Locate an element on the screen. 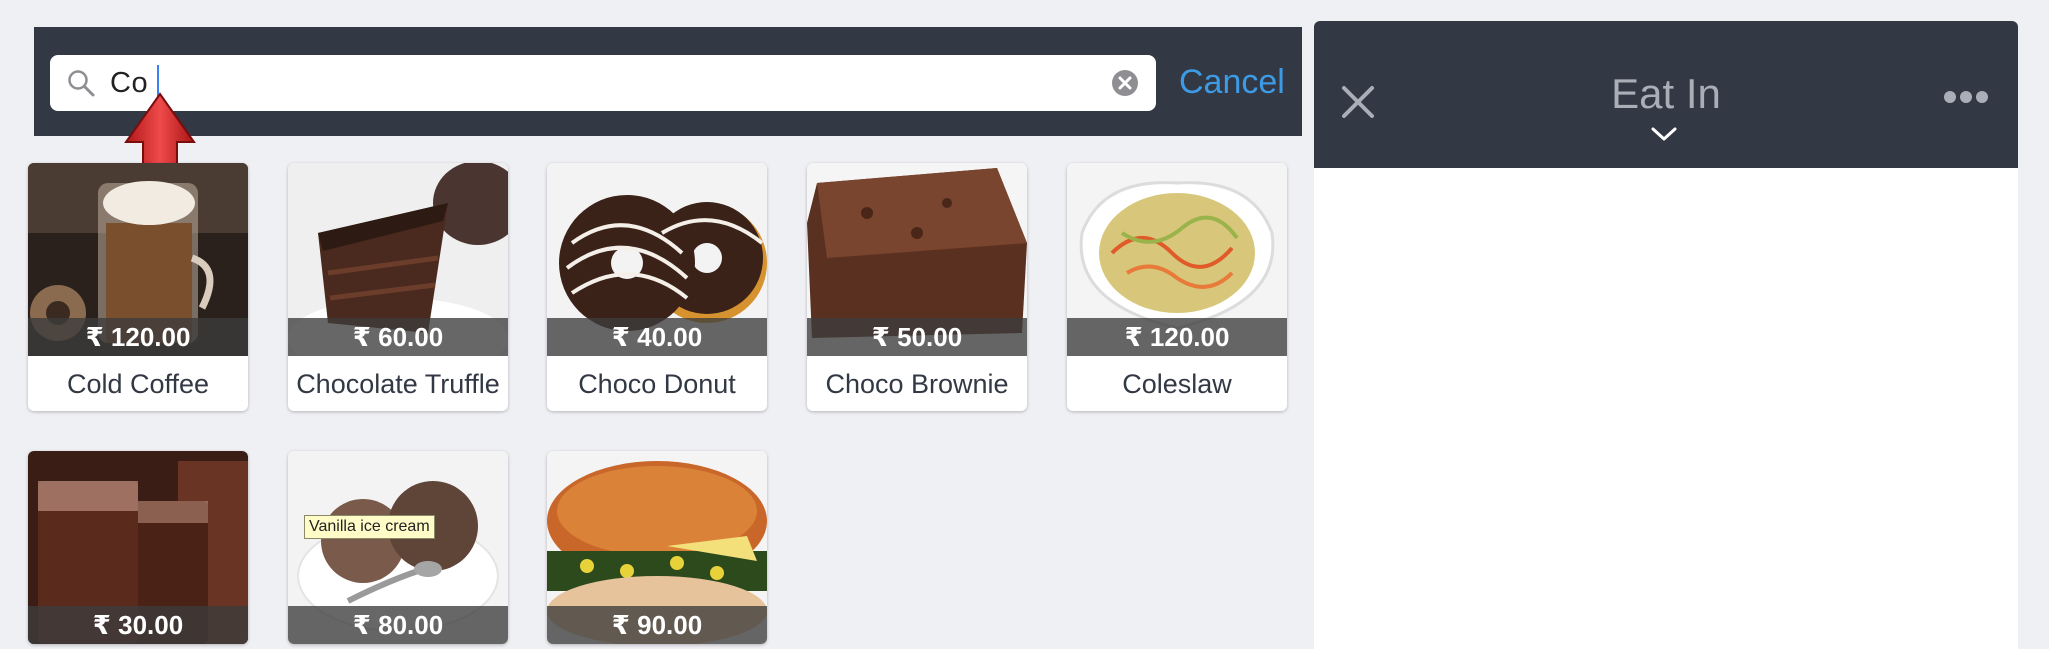 The image size is (2049, 649). clear-icon is located at coordinates (1125, 83).